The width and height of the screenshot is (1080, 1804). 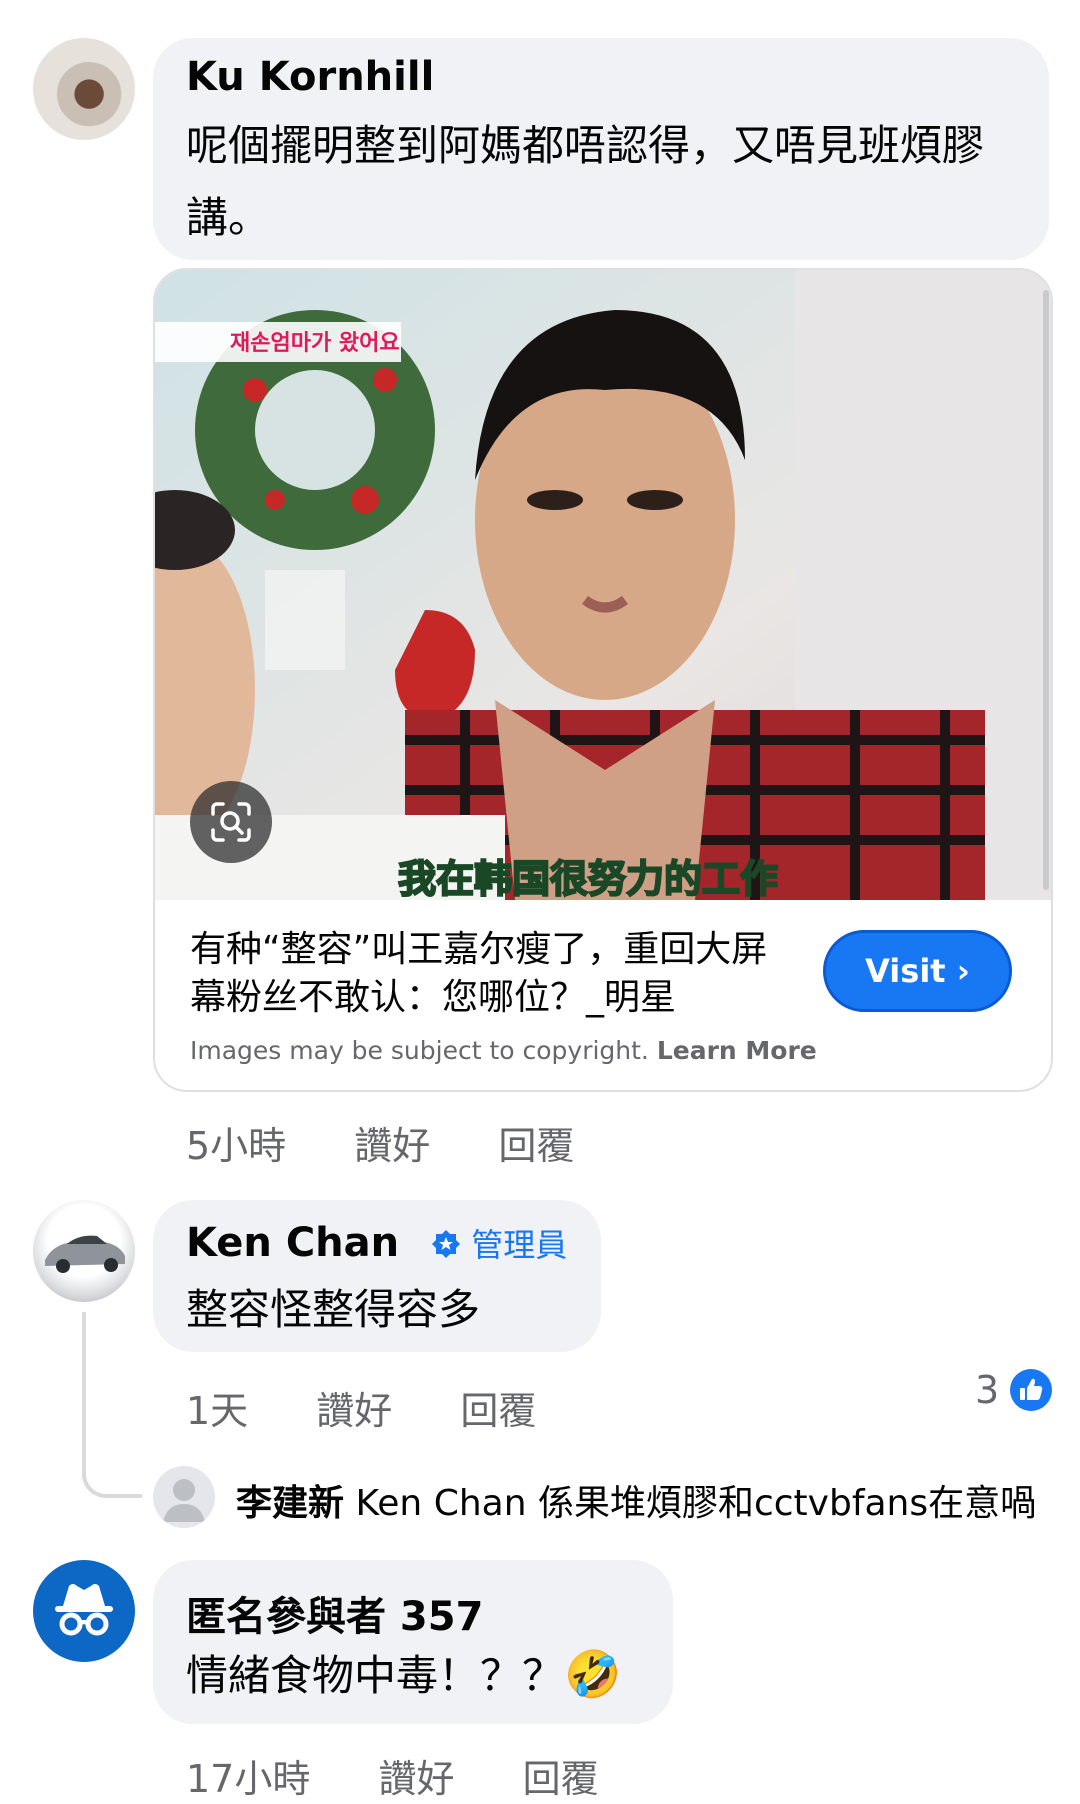 I want to click on avatar-reply-user, so click(x=184, y=1497).